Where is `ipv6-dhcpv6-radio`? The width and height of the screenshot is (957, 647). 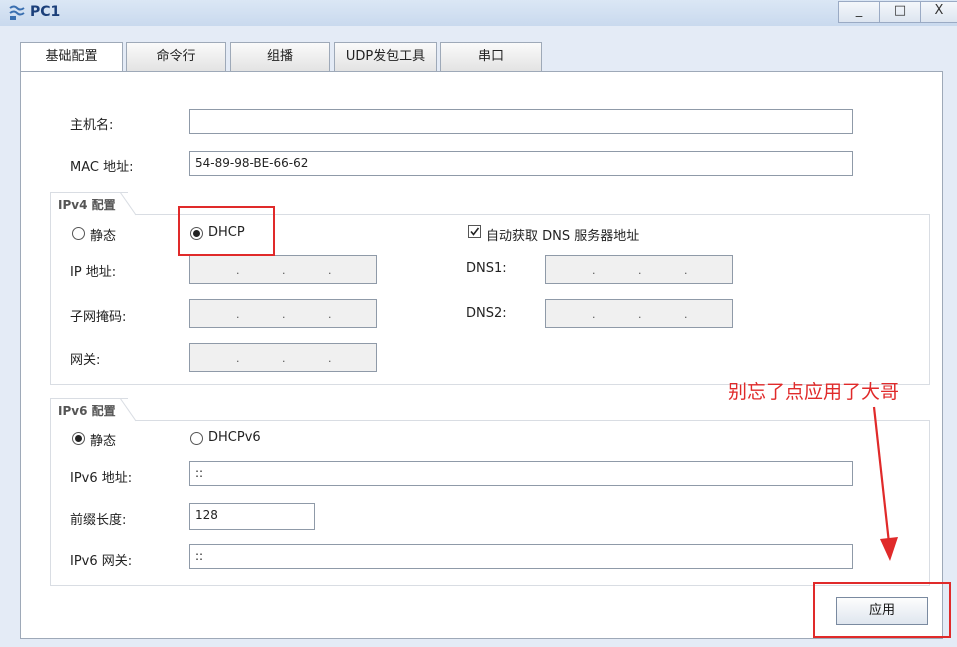 ipv6-dhcpv6-radio is located at coordinates (196, 438).